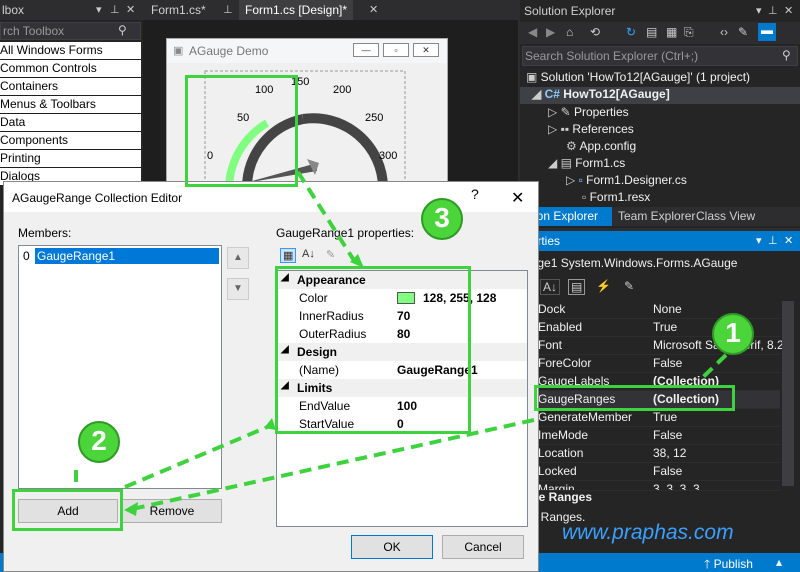  Describe the element at coordinates (442, 219) in the screenshot. I see `step-badge-3: 3` at that location.